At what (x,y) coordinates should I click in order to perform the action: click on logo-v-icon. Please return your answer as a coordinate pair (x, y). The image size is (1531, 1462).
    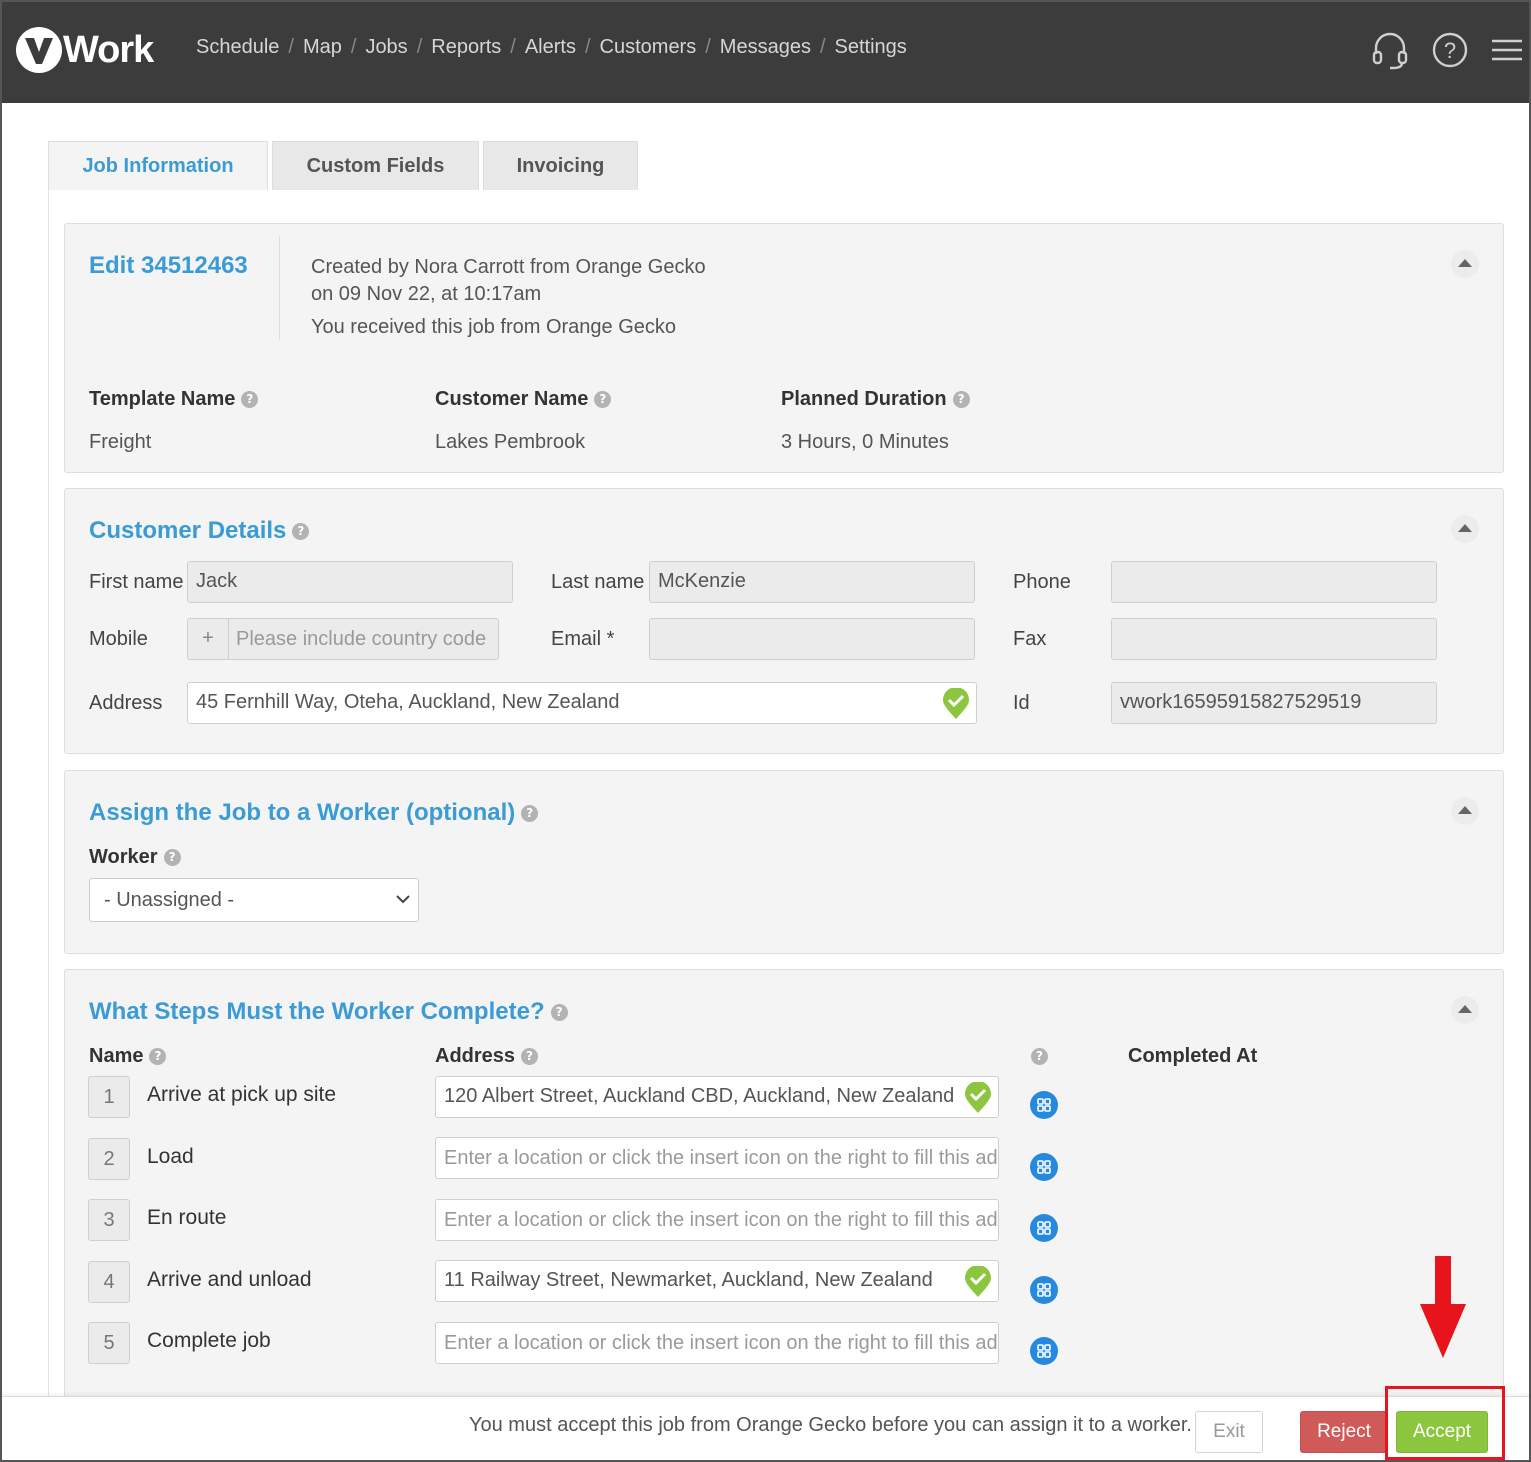
    Looking at the image, I should click on (39, 50).